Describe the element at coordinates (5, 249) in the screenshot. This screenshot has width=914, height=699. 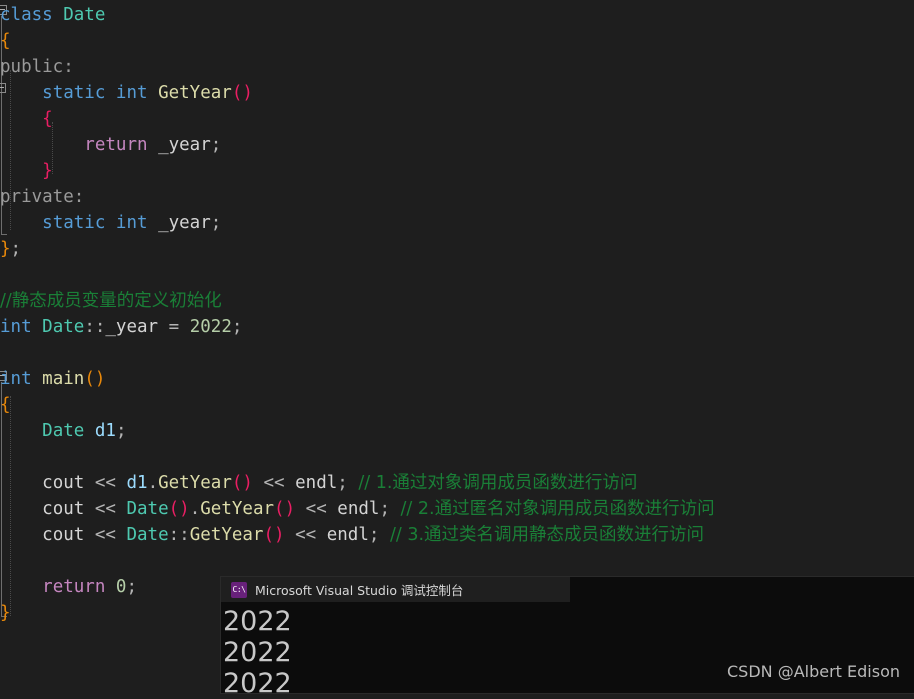
I see `code-token: }` at that location.